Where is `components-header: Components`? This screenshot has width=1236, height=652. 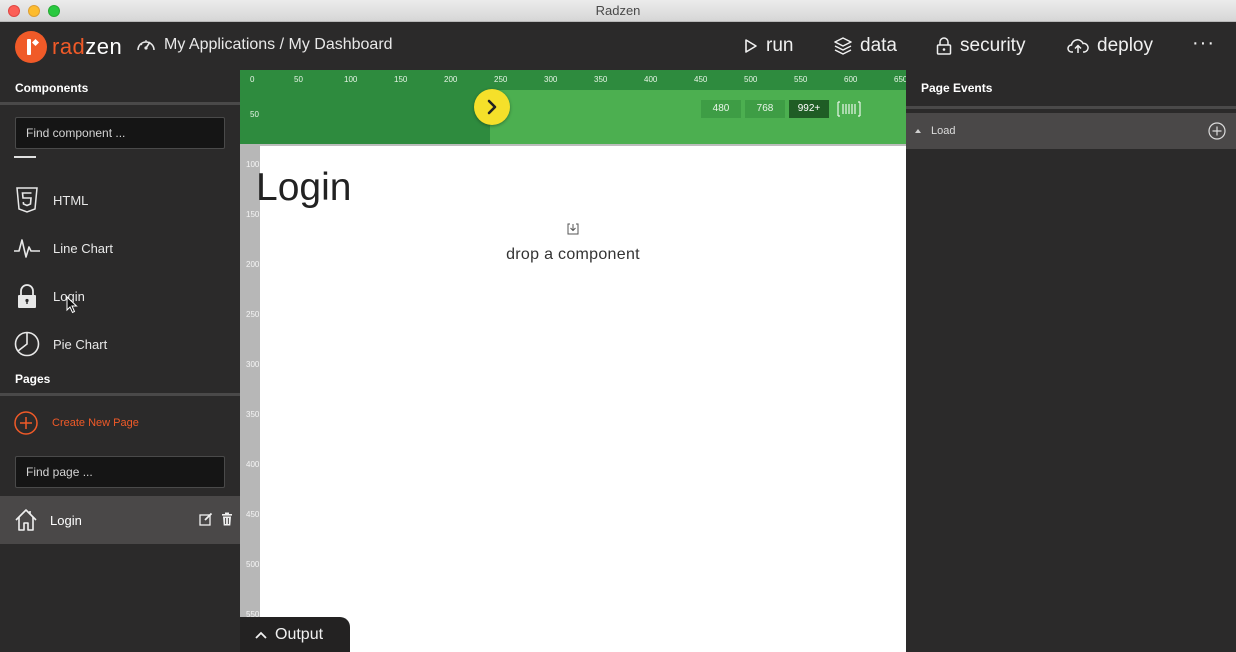 components-header: Components is located at coordinates (52, 88).